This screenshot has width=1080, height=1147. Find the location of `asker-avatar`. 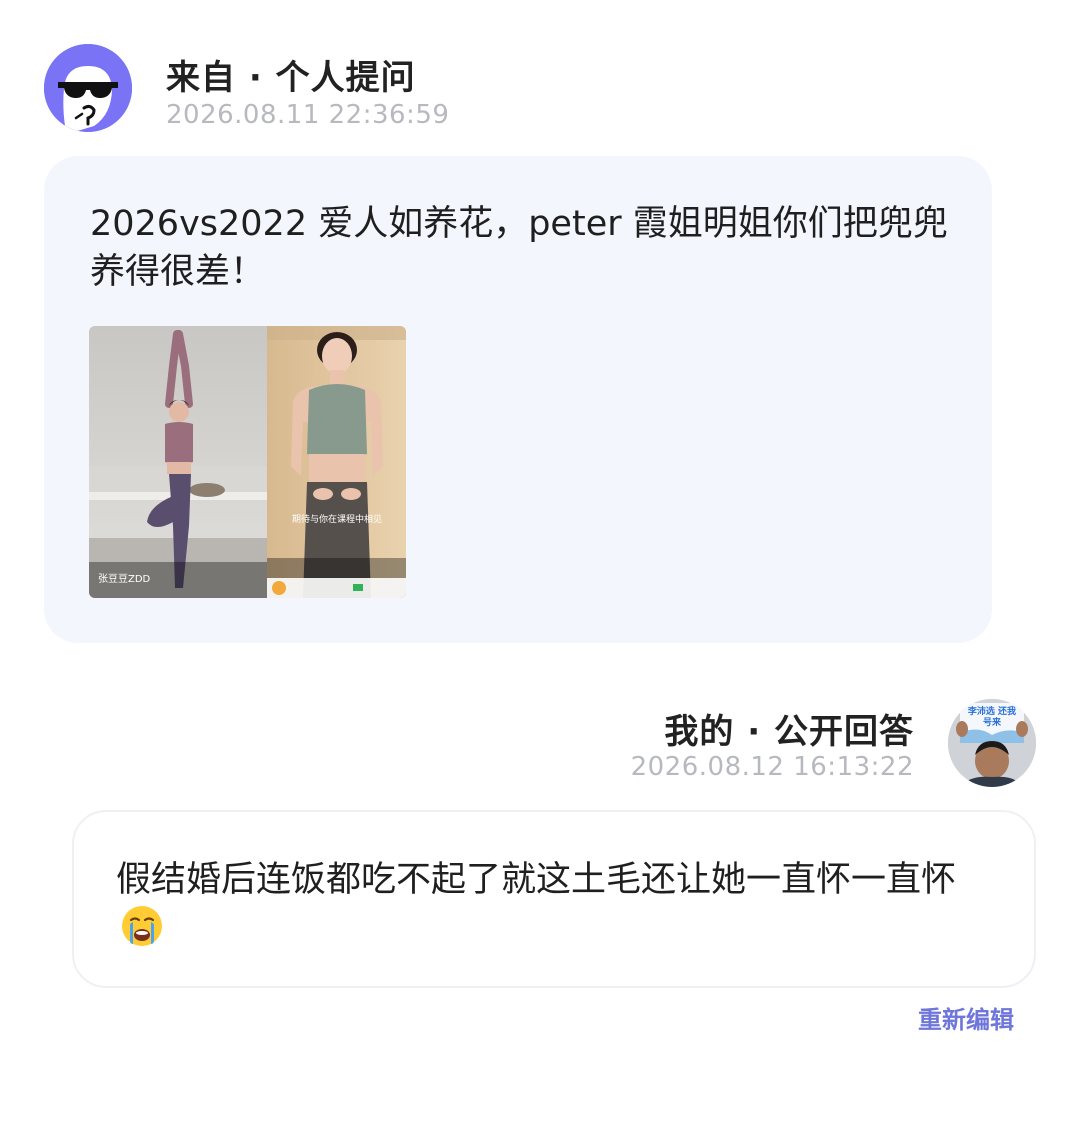

asker-avatar is located at coordinates (88, 88).